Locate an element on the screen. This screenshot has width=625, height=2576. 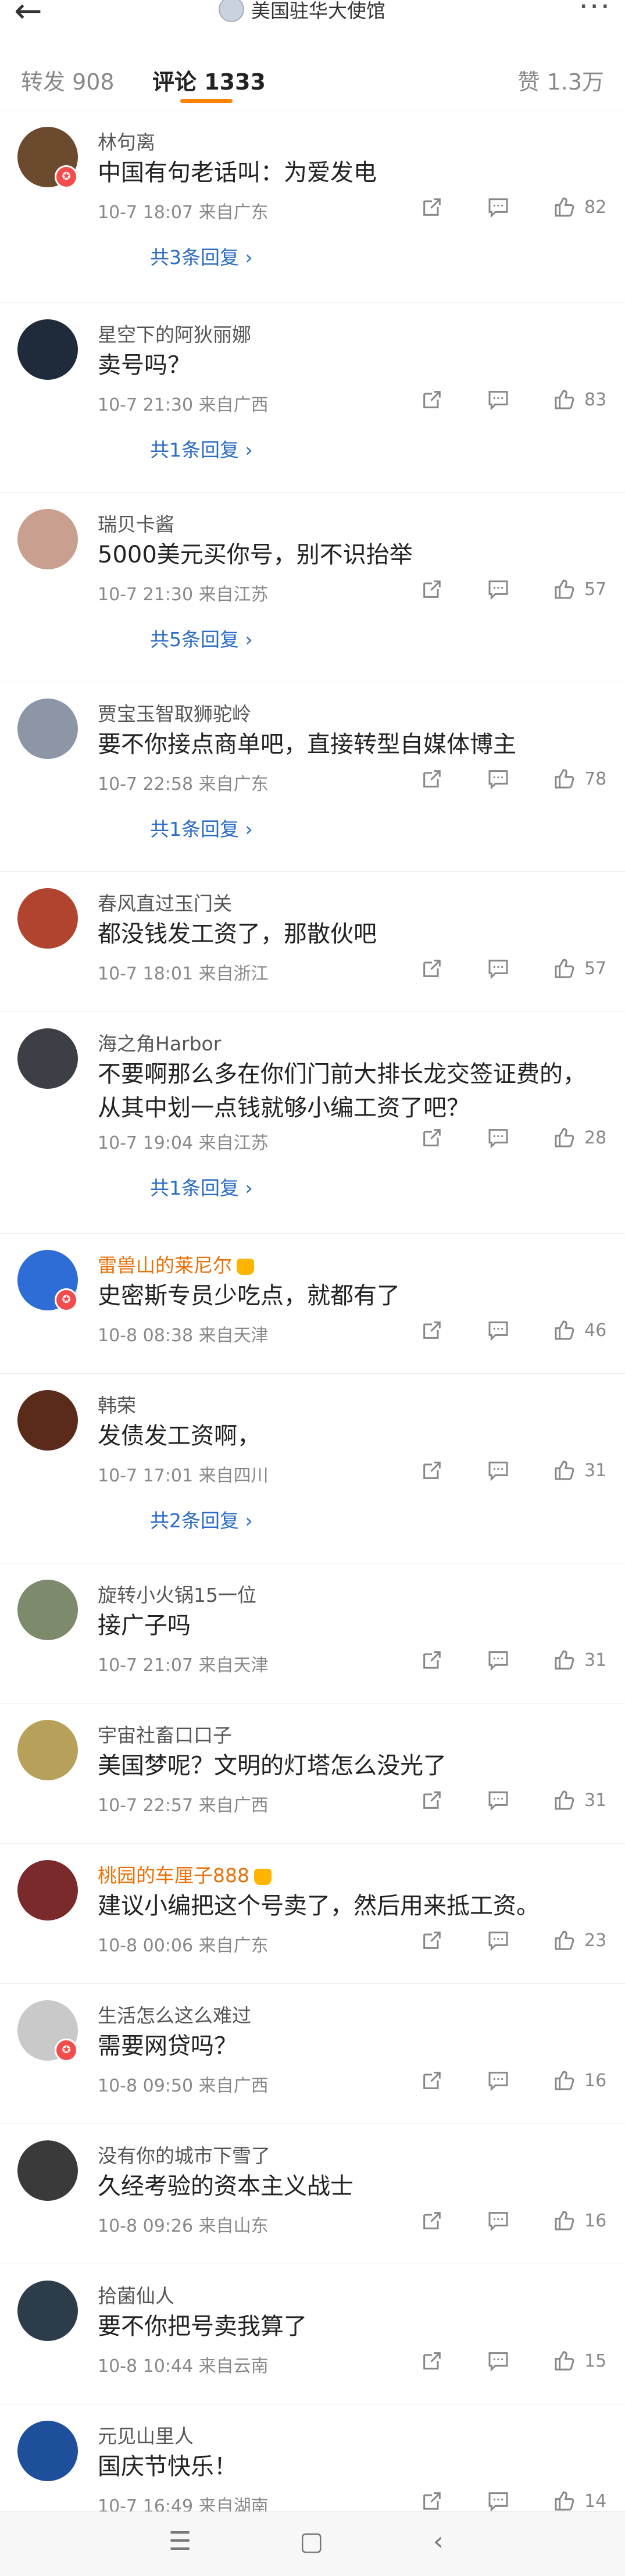
author-name: 春风直过玉门关 is located at coordinates (165, 903).